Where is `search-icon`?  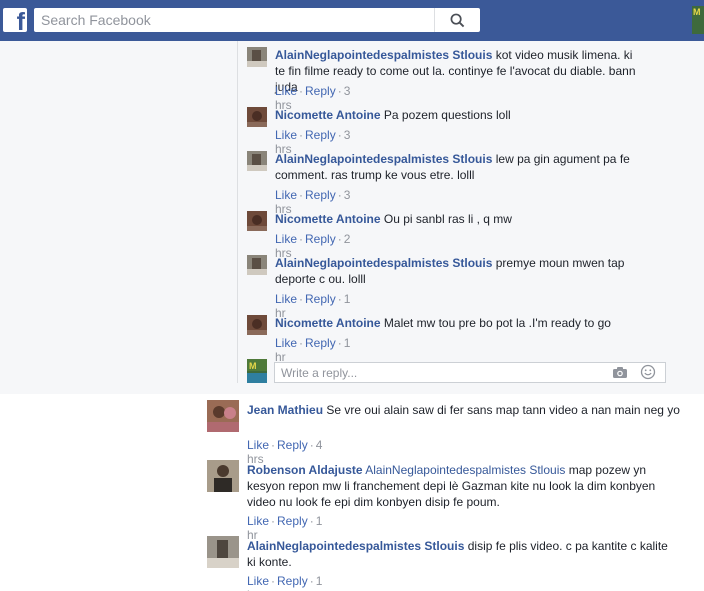
search-icon is located at coordinates (457, 20).